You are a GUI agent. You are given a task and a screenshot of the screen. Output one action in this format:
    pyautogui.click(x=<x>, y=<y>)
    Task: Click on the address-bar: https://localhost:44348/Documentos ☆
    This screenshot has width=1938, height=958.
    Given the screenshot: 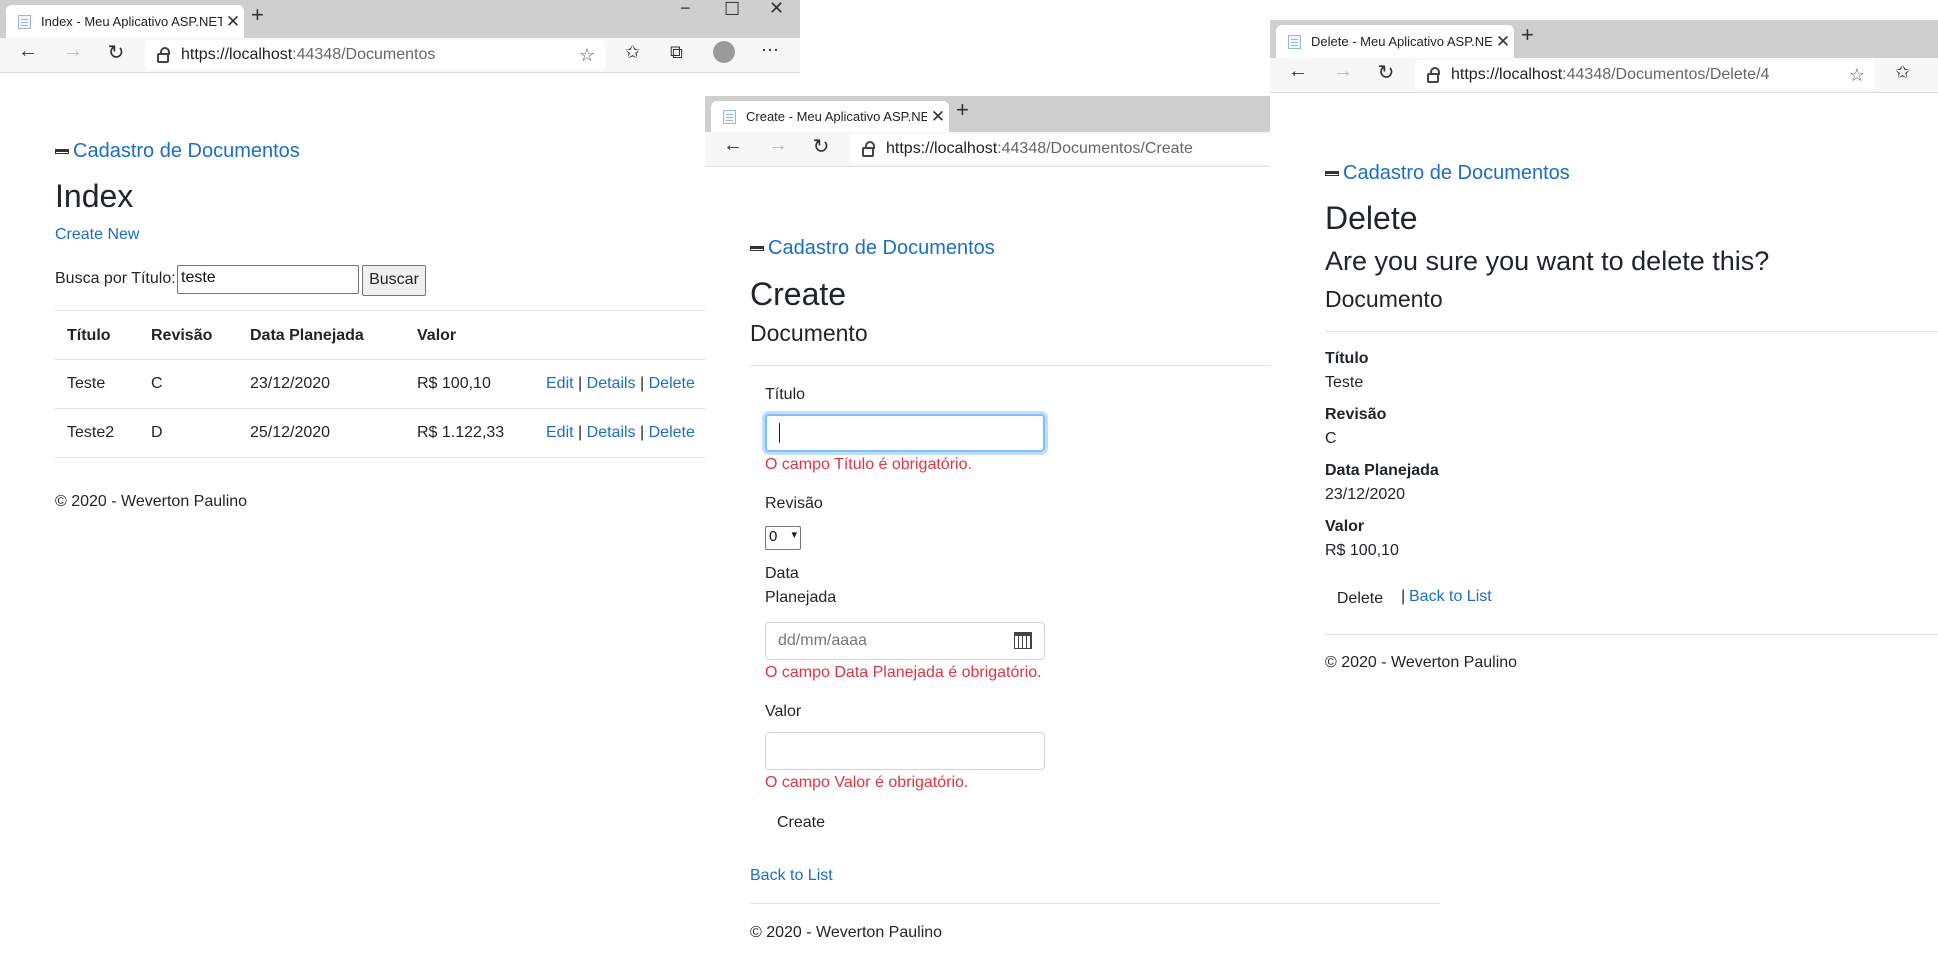 What is the action you would take?
    pyautogui.click(x=375, y=55)
    